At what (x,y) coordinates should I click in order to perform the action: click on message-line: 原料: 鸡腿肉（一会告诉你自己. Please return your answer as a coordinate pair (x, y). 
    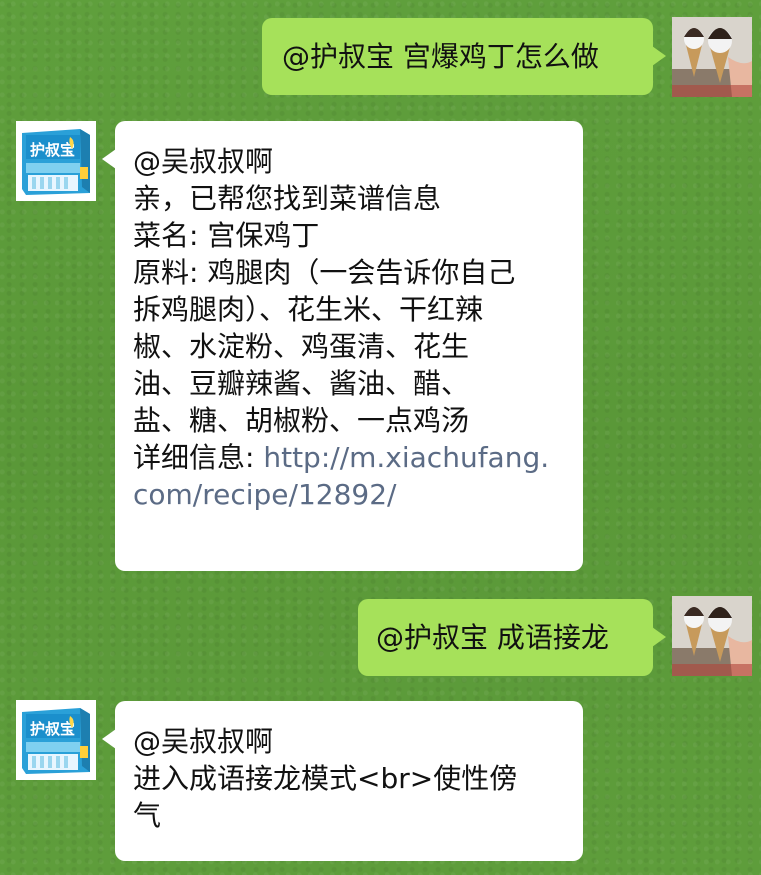
    Looking at the image, I should click on (324, 272).